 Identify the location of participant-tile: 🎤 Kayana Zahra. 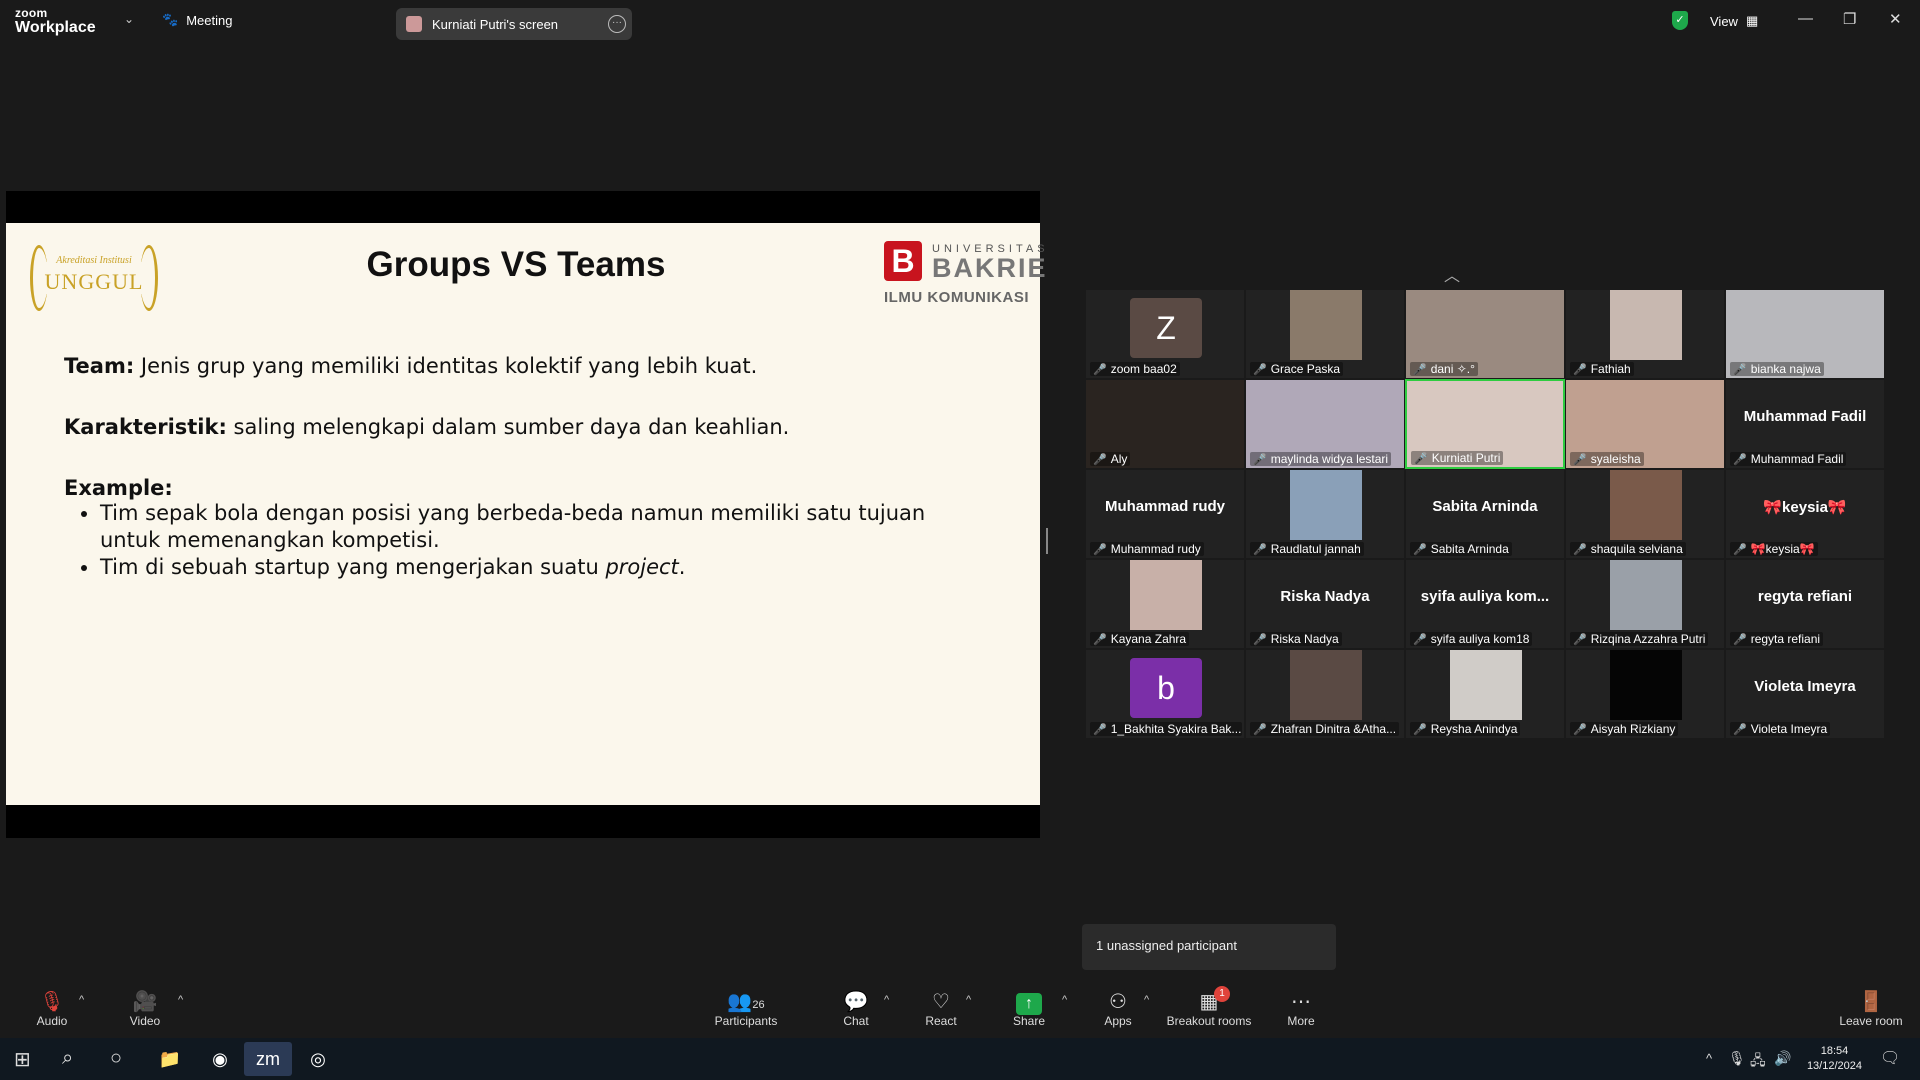
(1165, 604).